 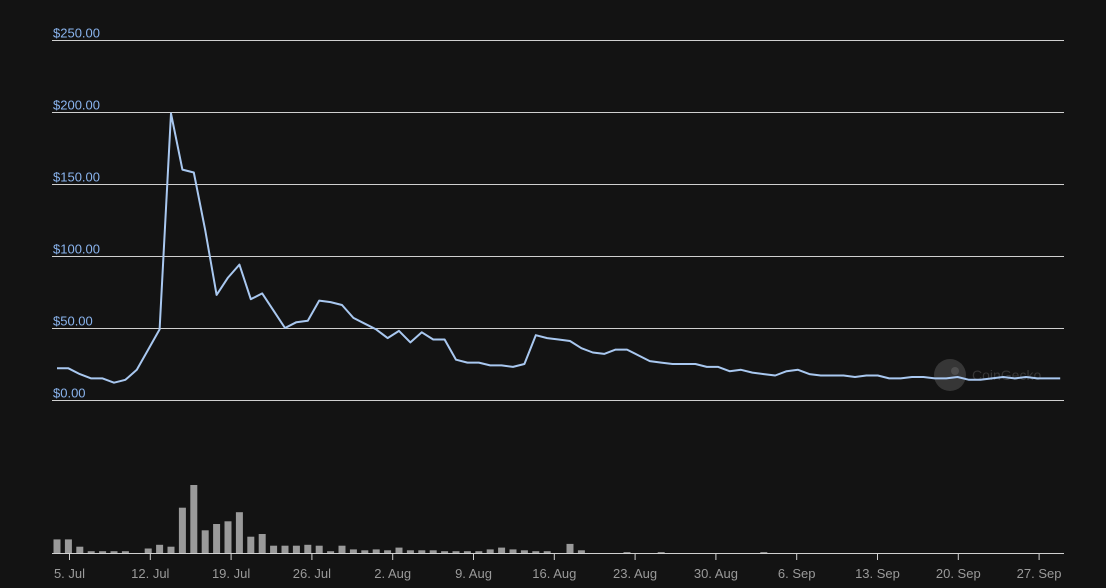 I want to click on x-tick-label: 19. Jul, so click(x=231, y=573).